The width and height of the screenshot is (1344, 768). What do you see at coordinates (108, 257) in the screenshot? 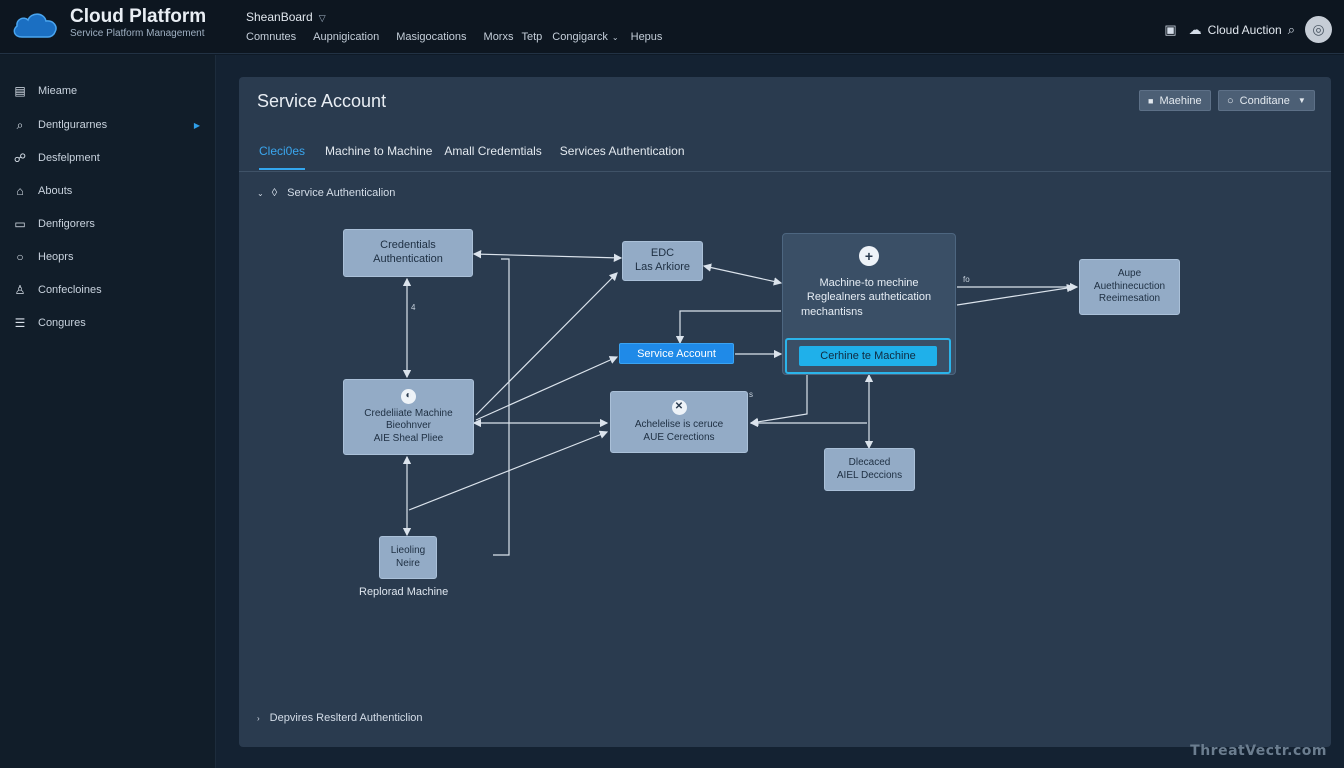
I see `sidebar-item-heoprs: ○ Heoprs` at bounding box center [108, 257].